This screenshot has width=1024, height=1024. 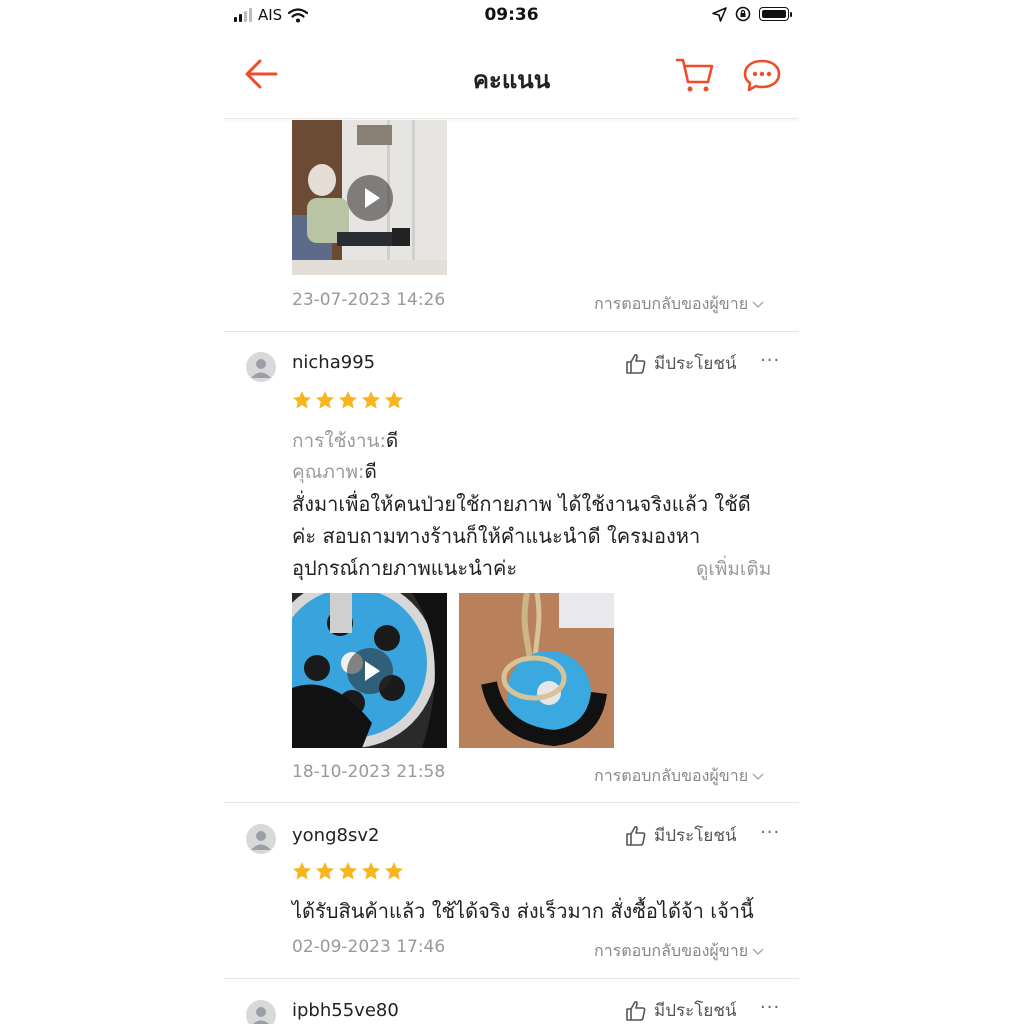 What do you see at coordinates (345, 1010) in the screenshot?
I see `reviewer-username: ipbh55ve80` at bounding box center [345, 1010].